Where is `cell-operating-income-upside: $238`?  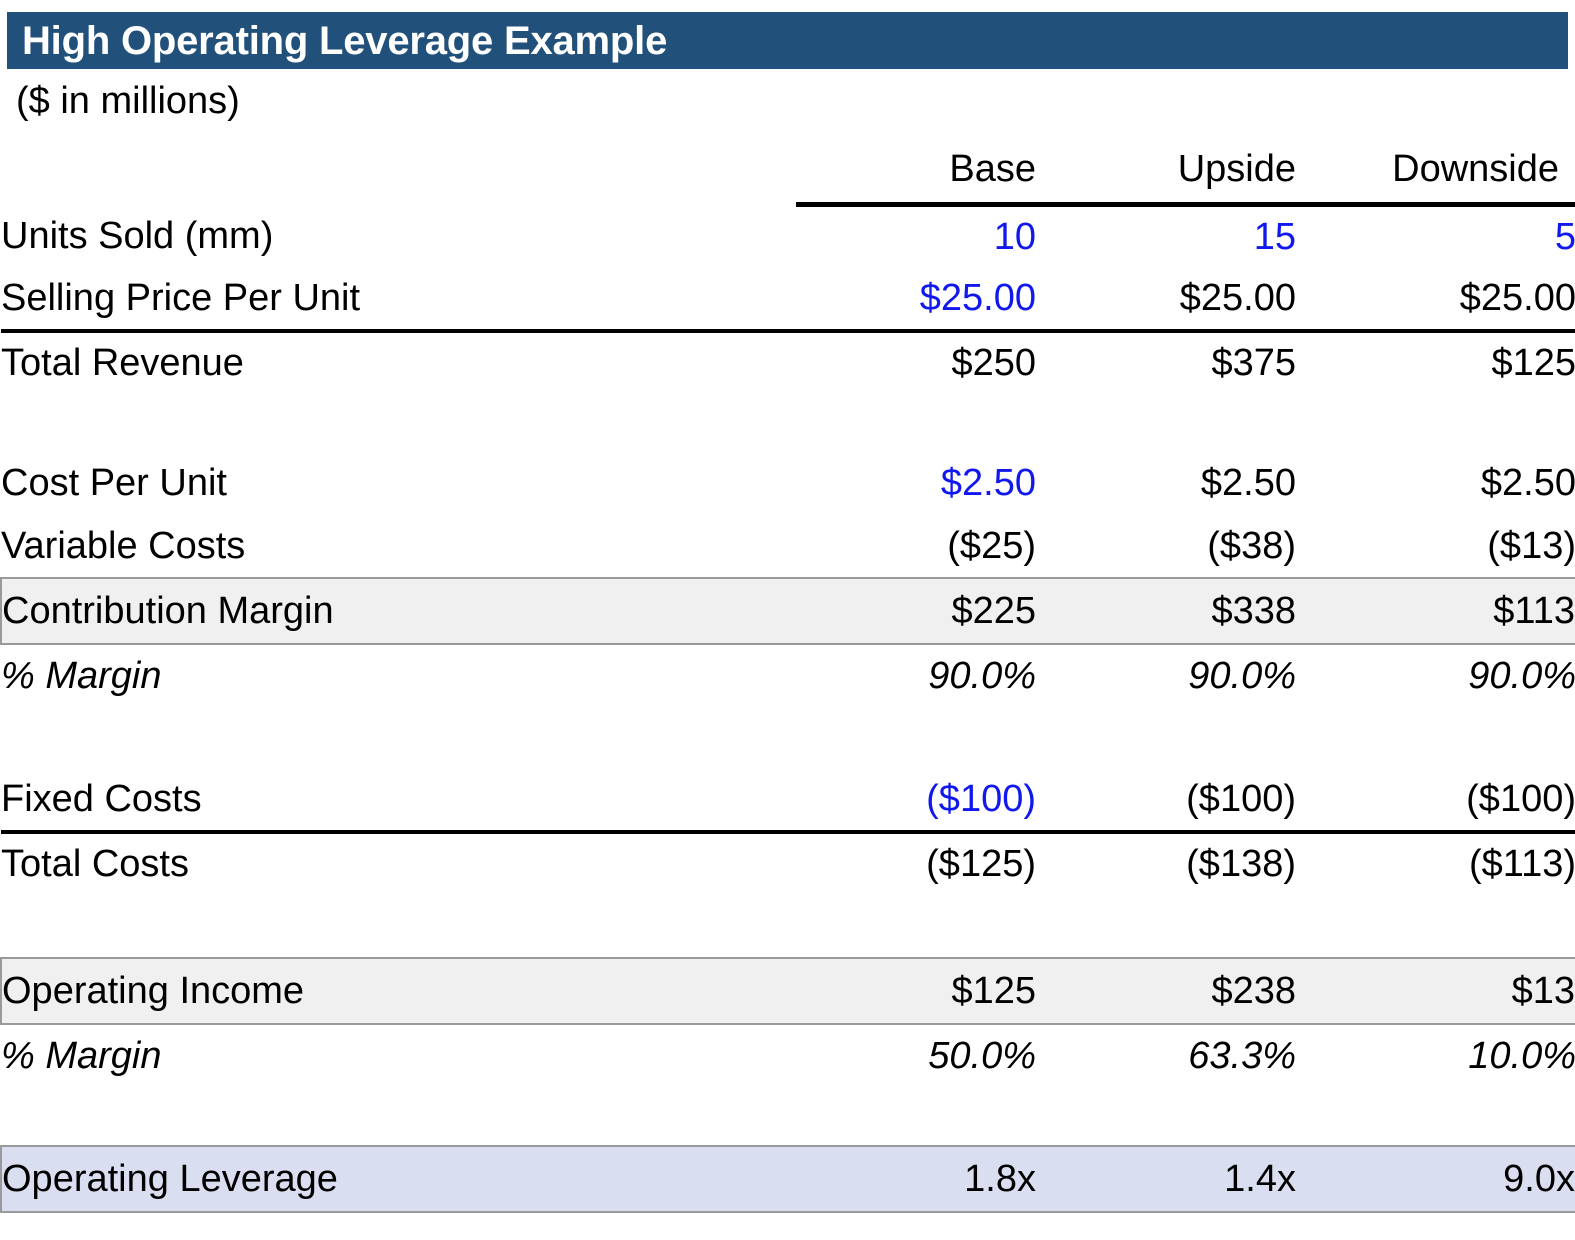 cell-operating-income-upside: $238 is located at coordinates (1187, 990).